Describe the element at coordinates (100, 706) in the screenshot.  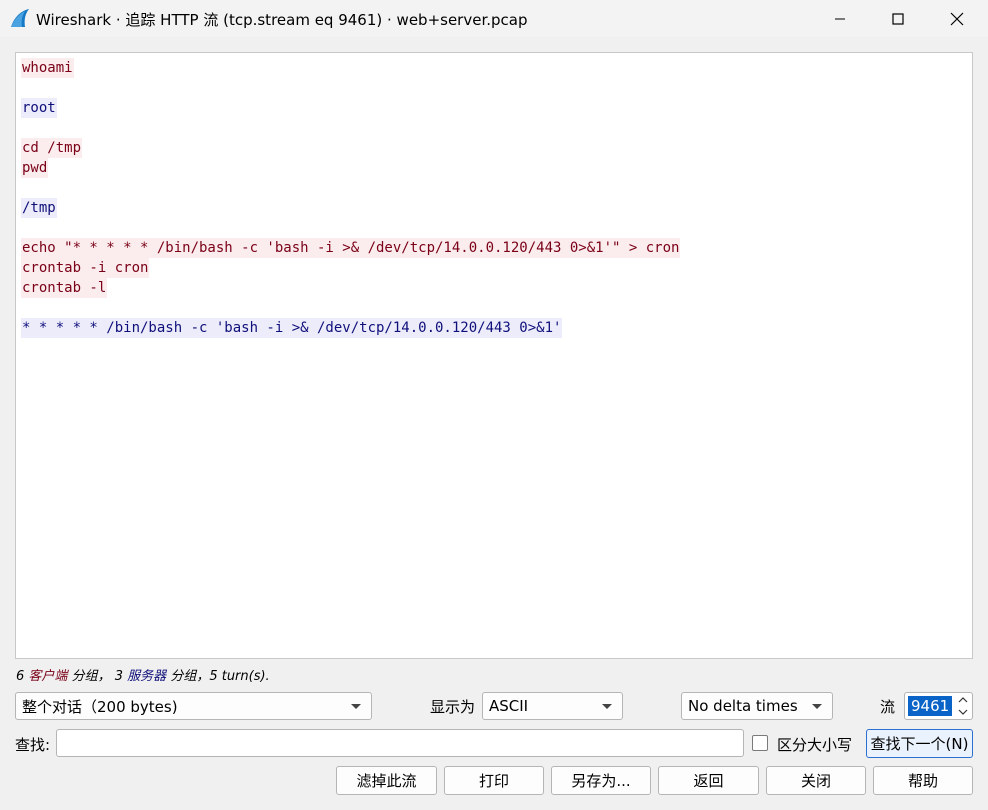
I see `conversation-select-value: 整个对话（200 bytes)` at that location.